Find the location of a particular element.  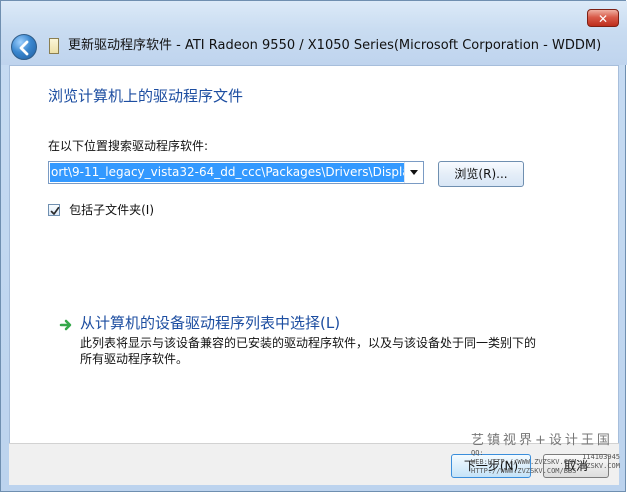

close-icon: ✕ is located at coordinates (603, 19).